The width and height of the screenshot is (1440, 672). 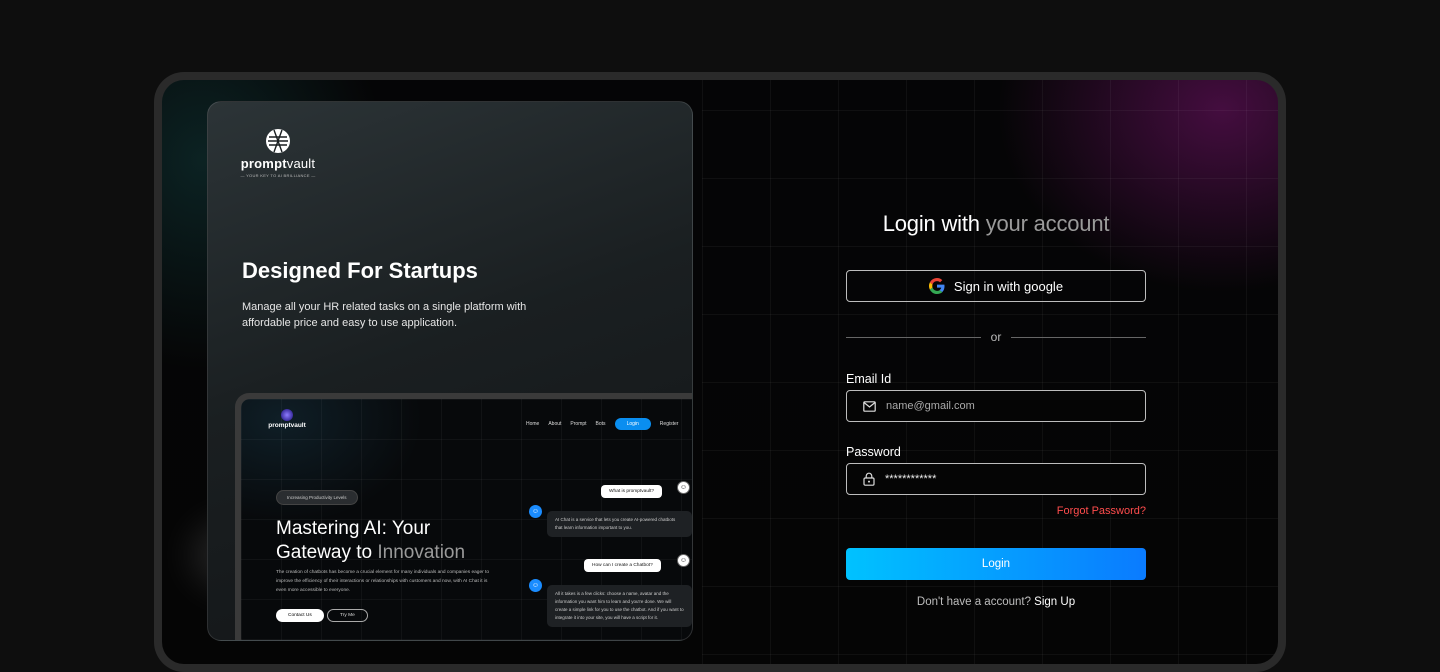 I want to click on divider-text: or, so click(x=996, y=337).